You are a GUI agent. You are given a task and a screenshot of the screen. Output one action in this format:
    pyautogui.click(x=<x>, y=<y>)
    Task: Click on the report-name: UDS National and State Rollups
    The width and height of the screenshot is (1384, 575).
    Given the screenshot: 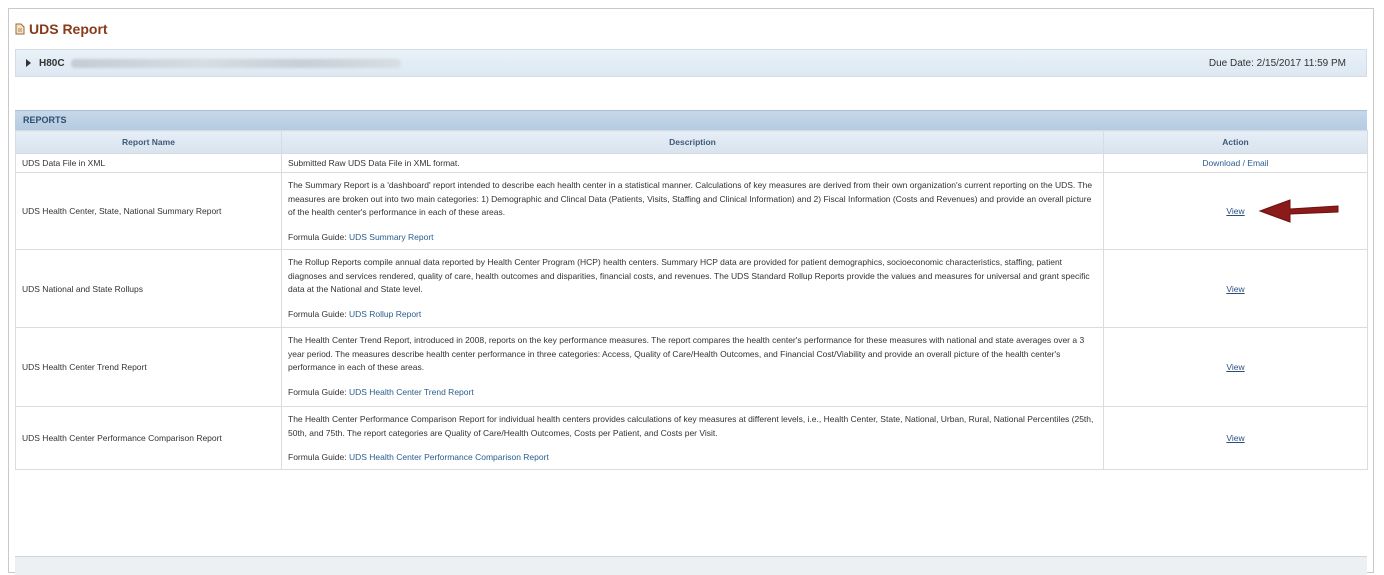 What is the action you would take?
    pyautogui.click(x=148, y=288)
    